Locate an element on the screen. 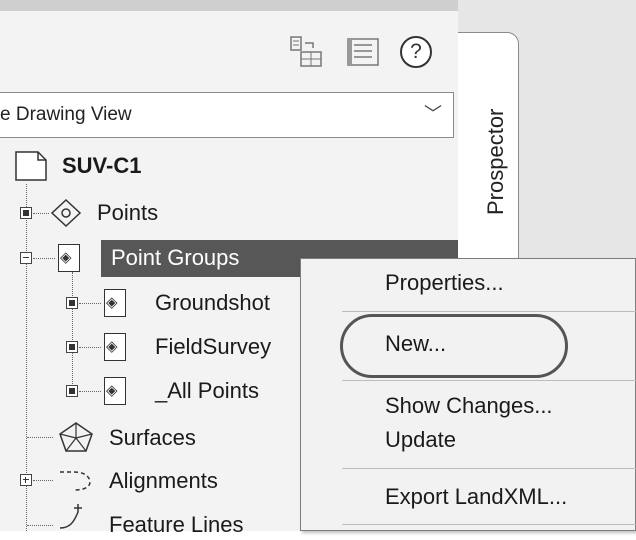 The image size is (636, 540). minus-icon is located at coordinates (26, 257).